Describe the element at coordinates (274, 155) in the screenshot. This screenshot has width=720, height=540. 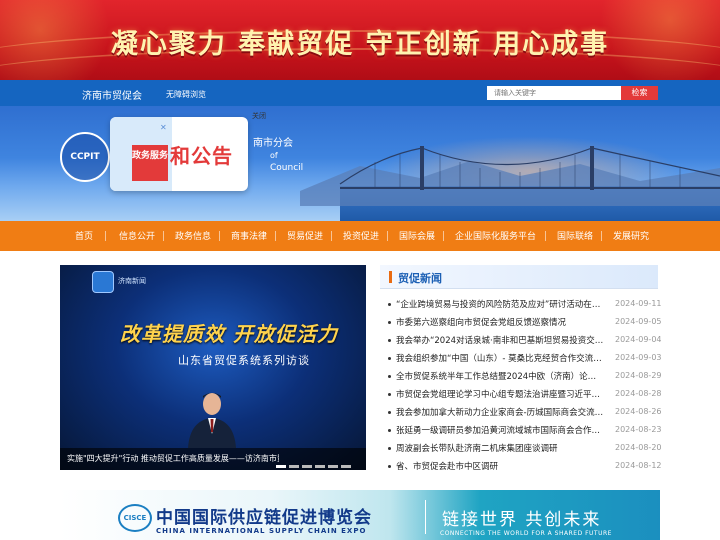
I see `hero-org-name-en-line1: of` at that location.